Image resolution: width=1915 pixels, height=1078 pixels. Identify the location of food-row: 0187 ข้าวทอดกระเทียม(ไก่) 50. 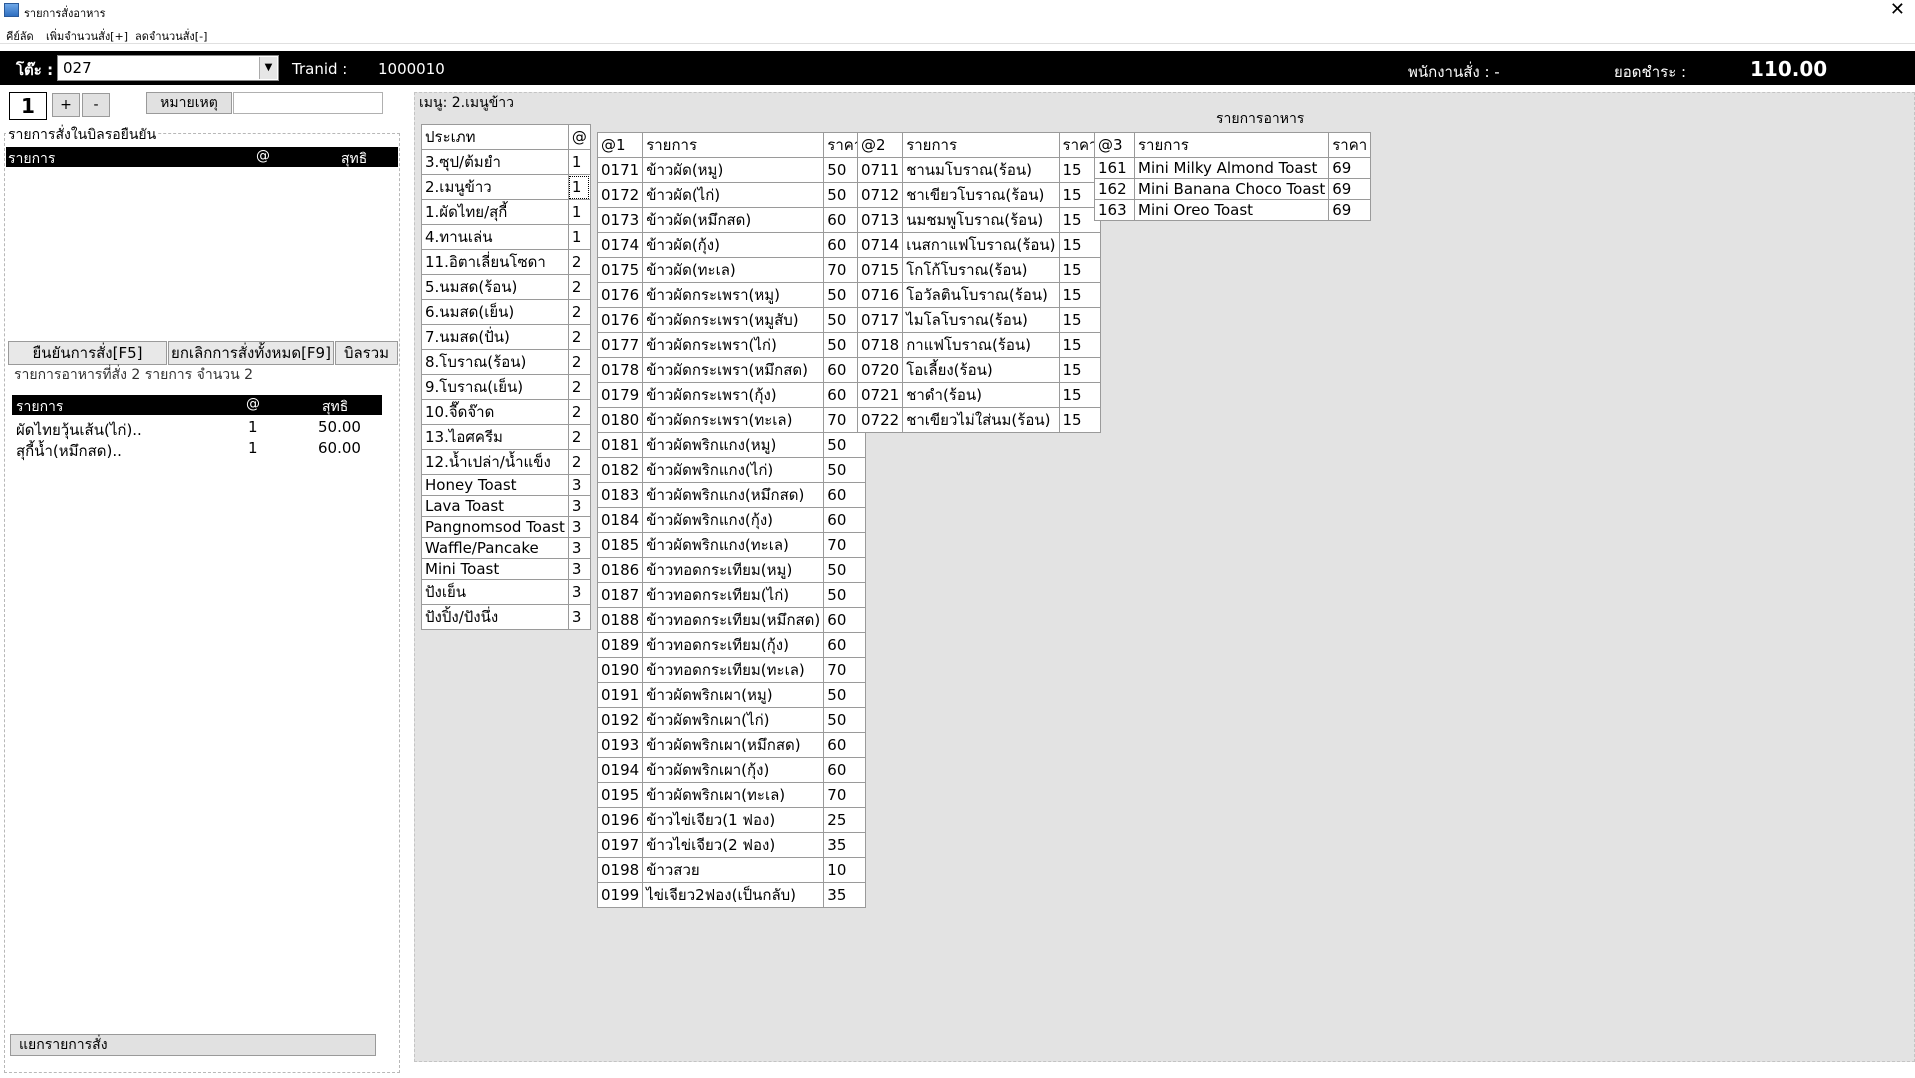
(731, 595).